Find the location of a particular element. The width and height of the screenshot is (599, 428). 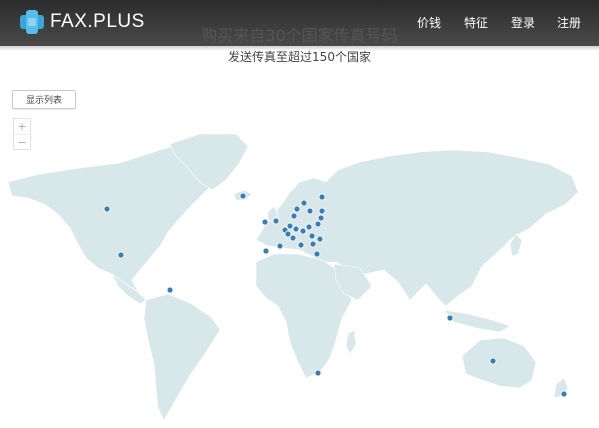

marker-south-africa is located at coordinates (318, 373).